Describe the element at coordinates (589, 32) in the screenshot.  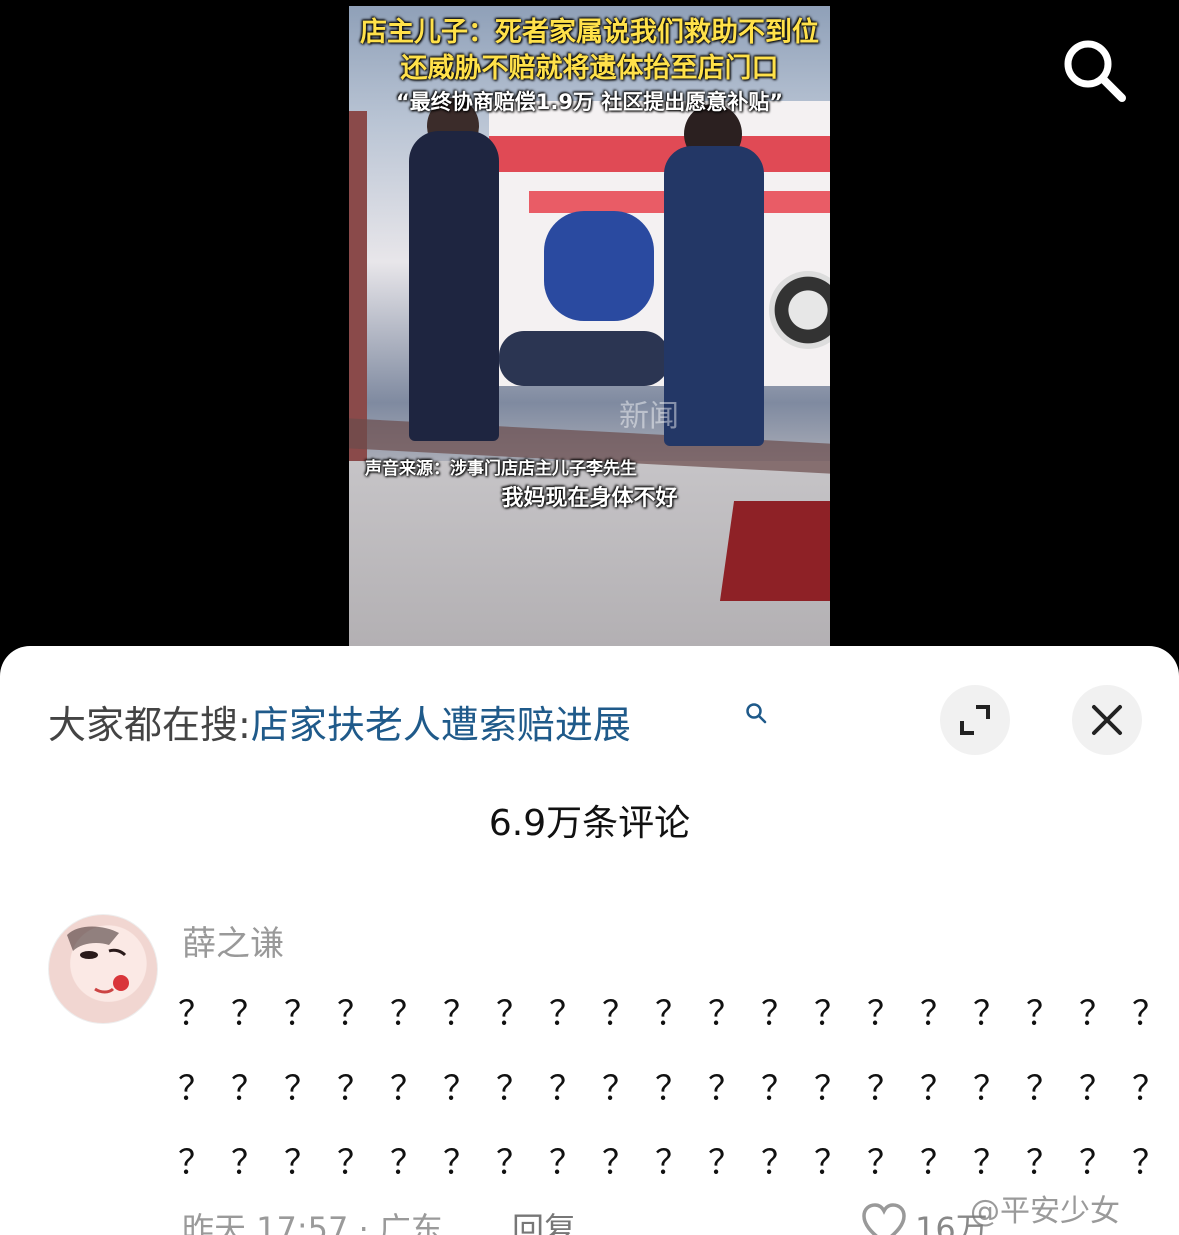
I see `video-caption-line1: 店主儿子：死者家属说我们救助不到位` at that location.